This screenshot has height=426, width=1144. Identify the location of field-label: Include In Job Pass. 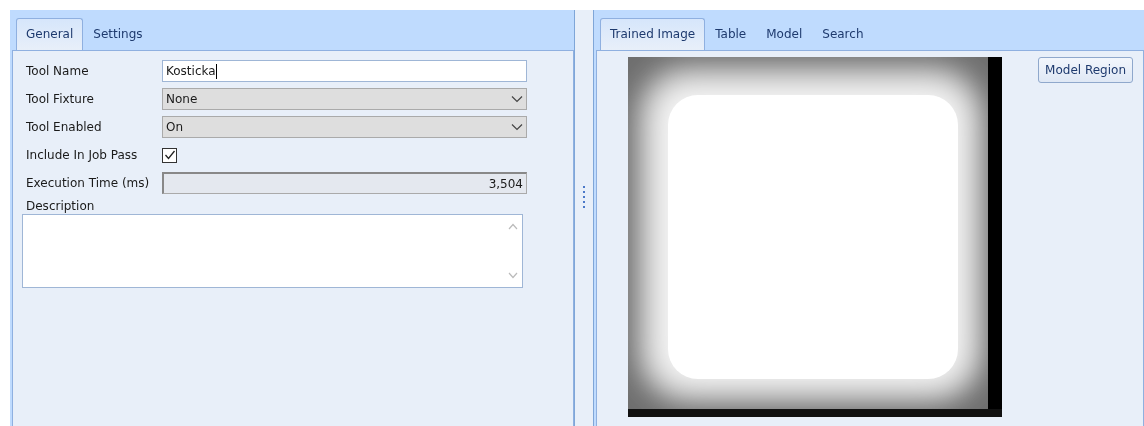
(82, 155).